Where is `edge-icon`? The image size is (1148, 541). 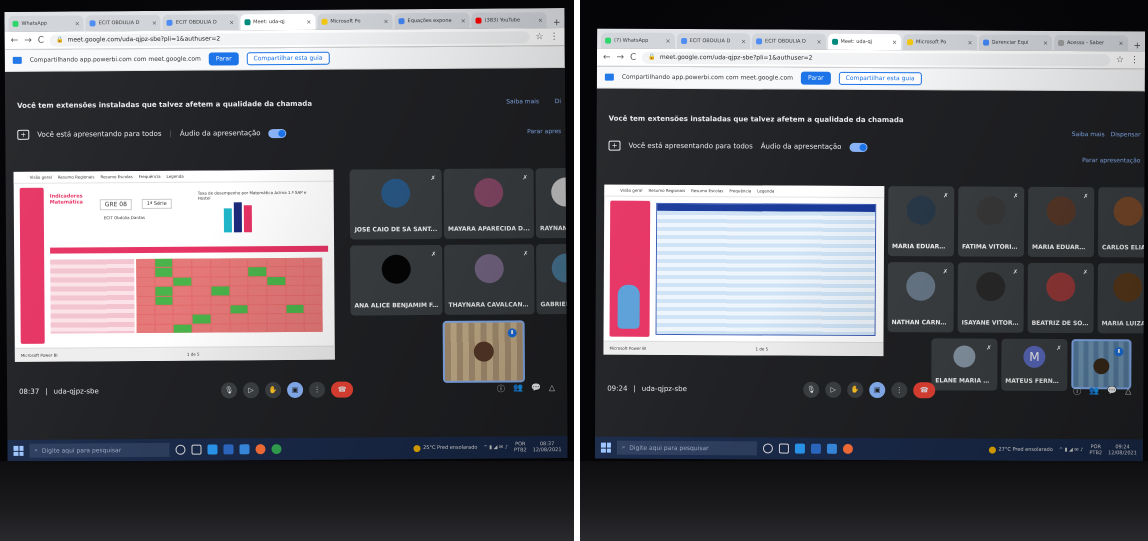 edge-icon is located at coordinates (212, 449).